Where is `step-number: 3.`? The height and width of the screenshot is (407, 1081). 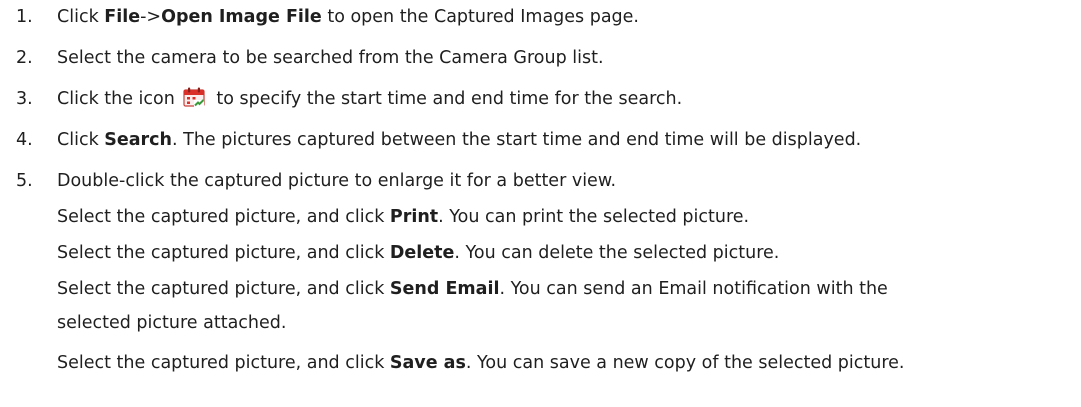 step-number: 3. is located at coordinates (24, 99).